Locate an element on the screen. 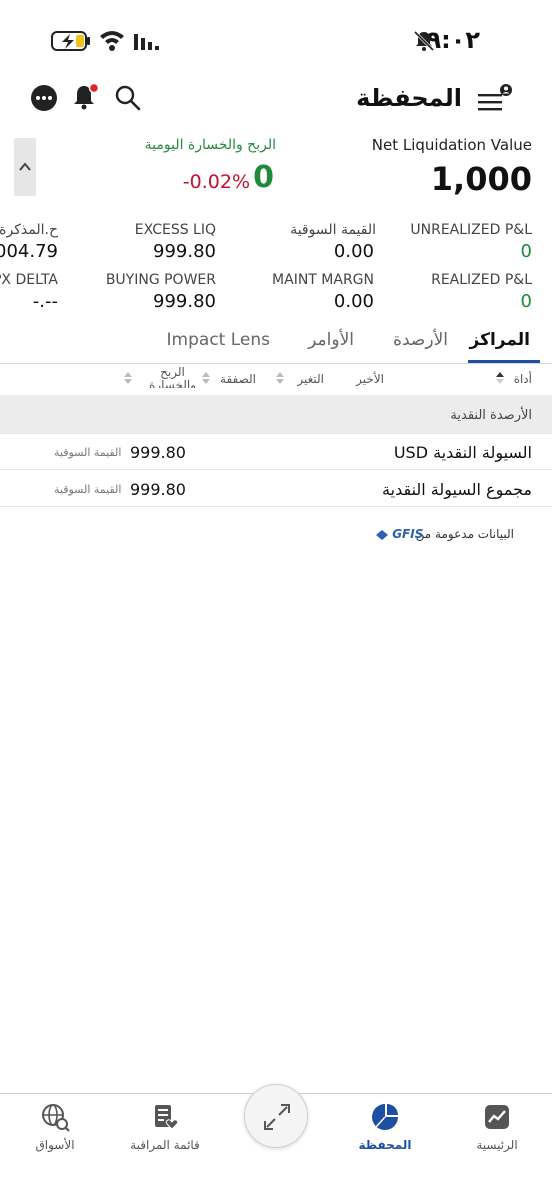  column-header-change: التغير is located at coordinates (310, 379).